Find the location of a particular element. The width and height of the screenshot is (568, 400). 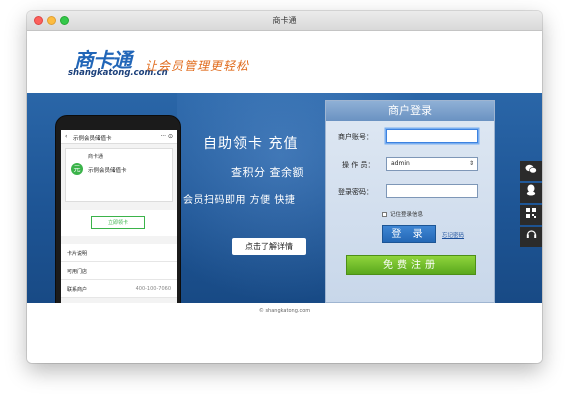

remember-me: 记住登录信息 is located at coordinates (402, 214).